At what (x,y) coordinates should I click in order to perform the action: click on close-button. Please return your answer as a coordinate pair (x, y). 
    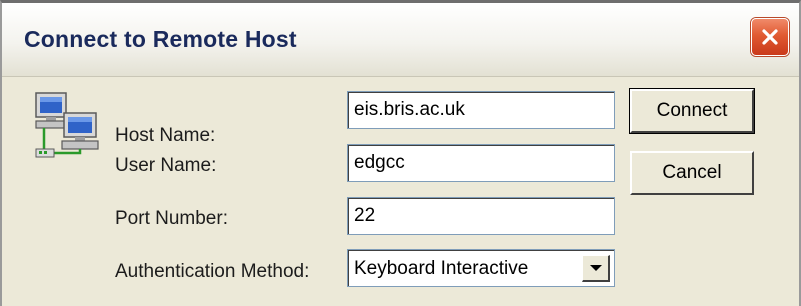
    Looking at the image, I should click on (770, 37).